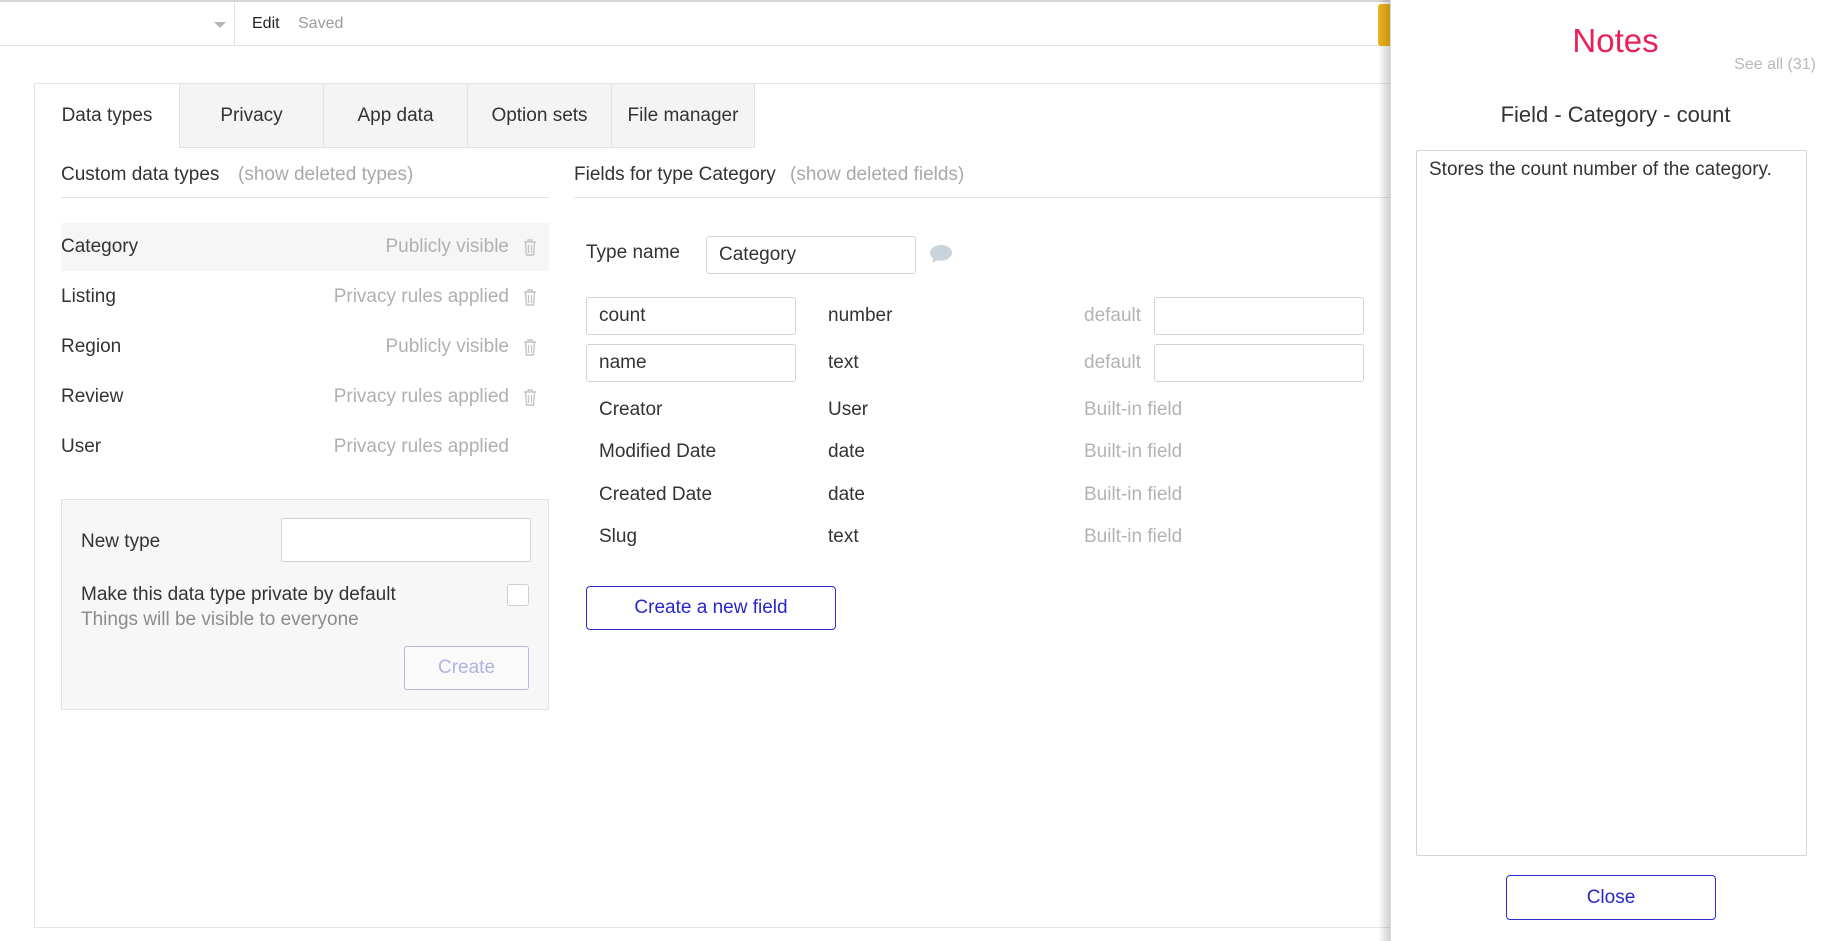  I want to click on close-notes-button: Close, so click(1611, 897).